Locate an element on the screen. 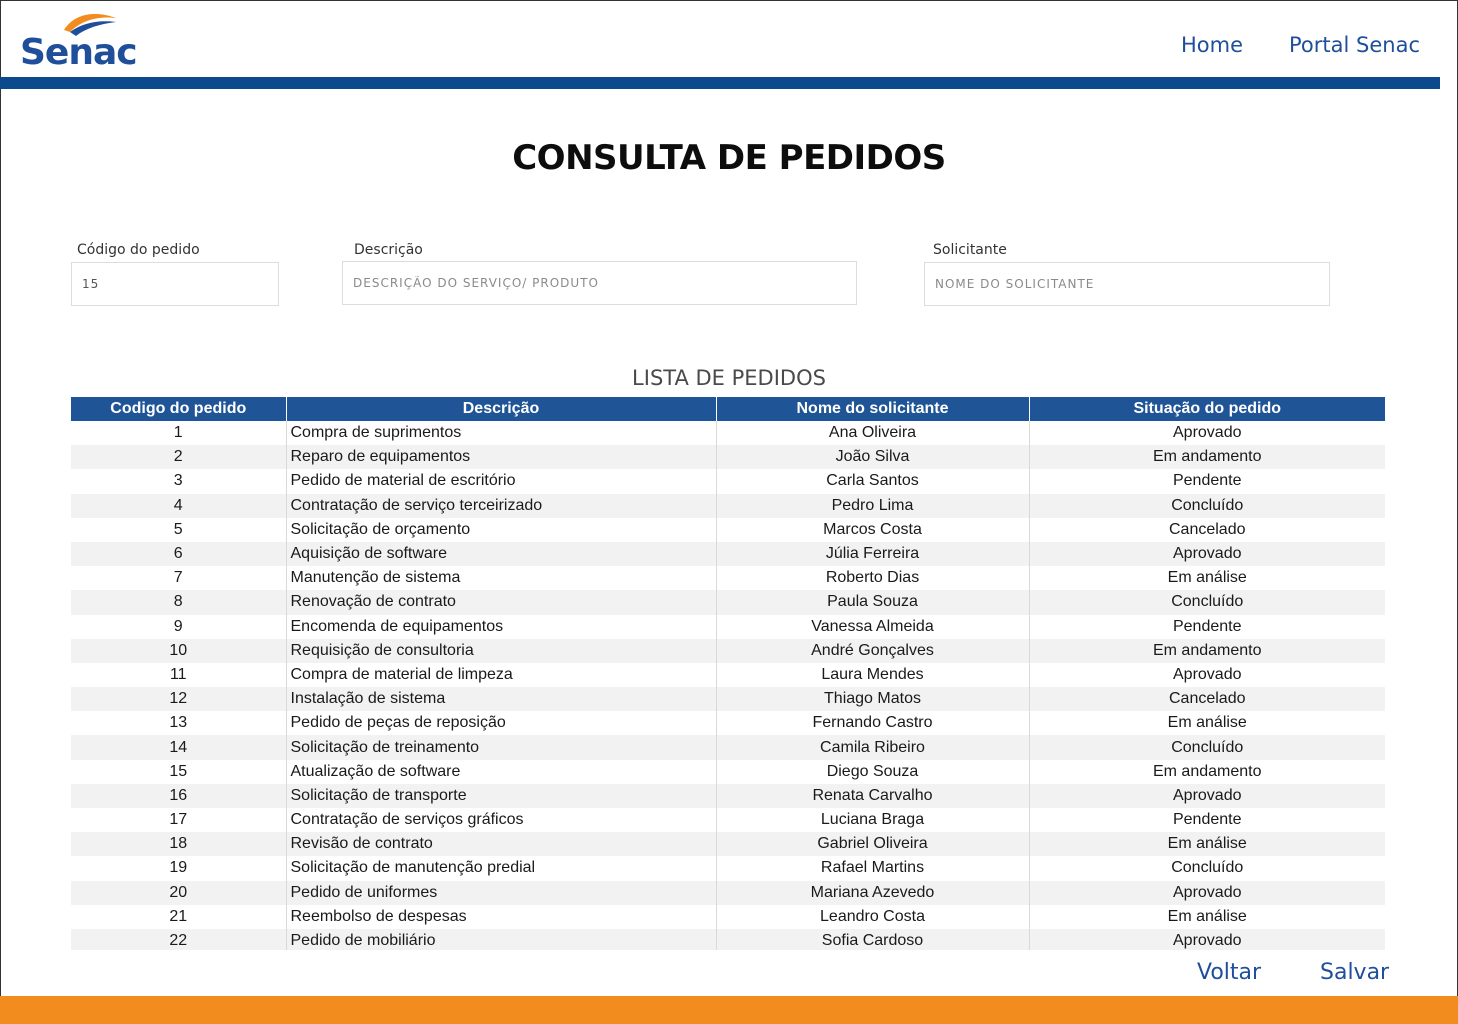  cell-solicitante: Fernando Castro is located at coordinates (873, 723).